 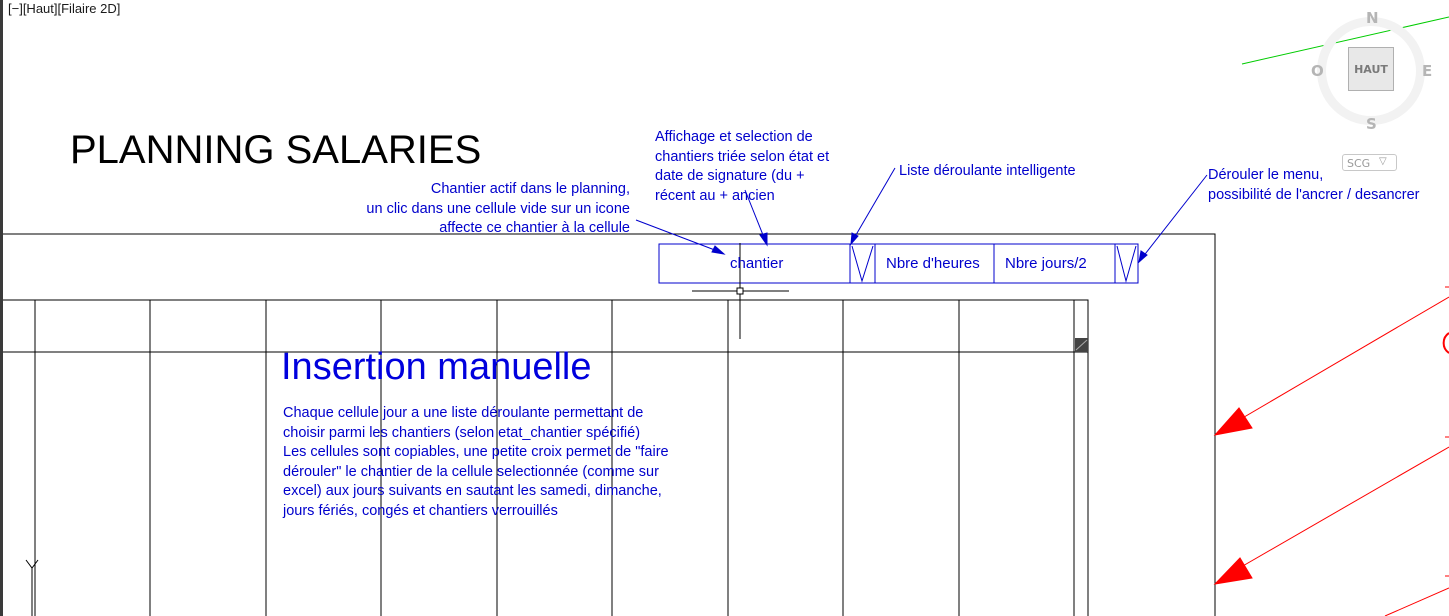 I want to click on header-cell-chantier: chantier, so click(x=757, y=263).